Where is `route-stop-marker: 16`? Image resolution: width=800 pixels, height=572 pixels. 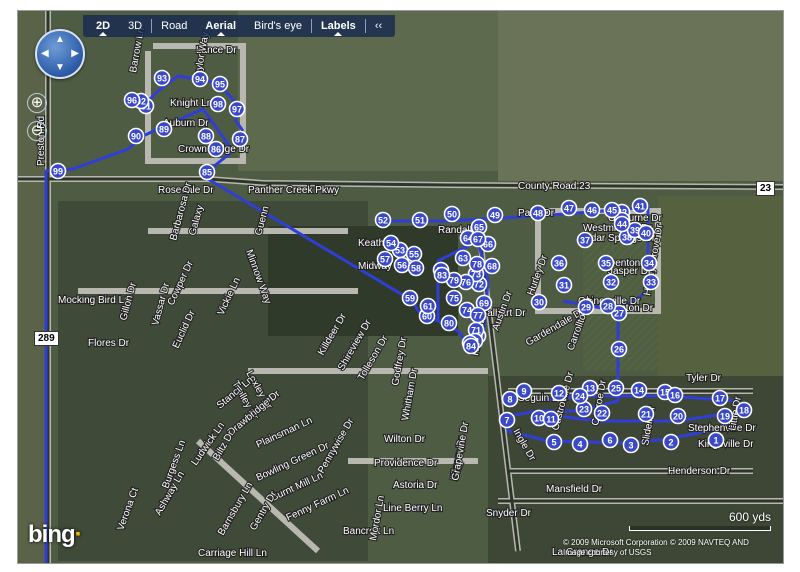
route-stop-marker: 16 is located at coordinates (675, 395).